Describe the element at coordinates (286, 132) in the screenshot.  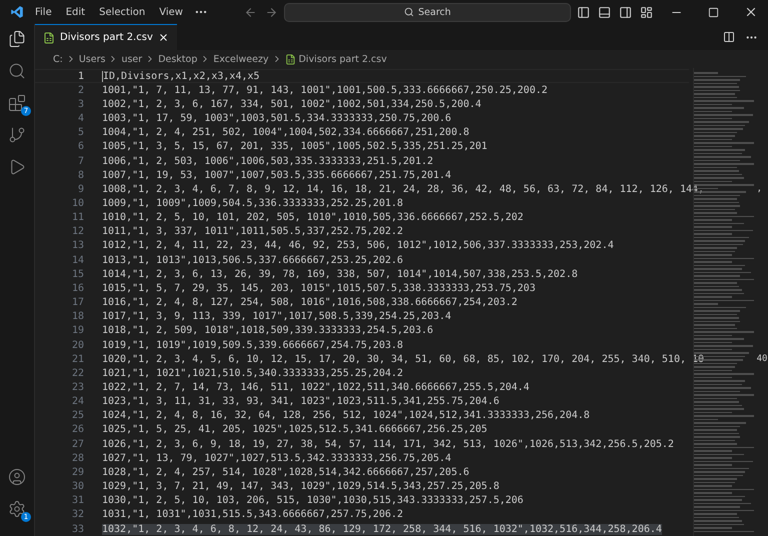
I see `code-line: 1004,"1, 2, 4, 251, 502, 1004",1004,502,334.6666667,251,200.8` at that location.